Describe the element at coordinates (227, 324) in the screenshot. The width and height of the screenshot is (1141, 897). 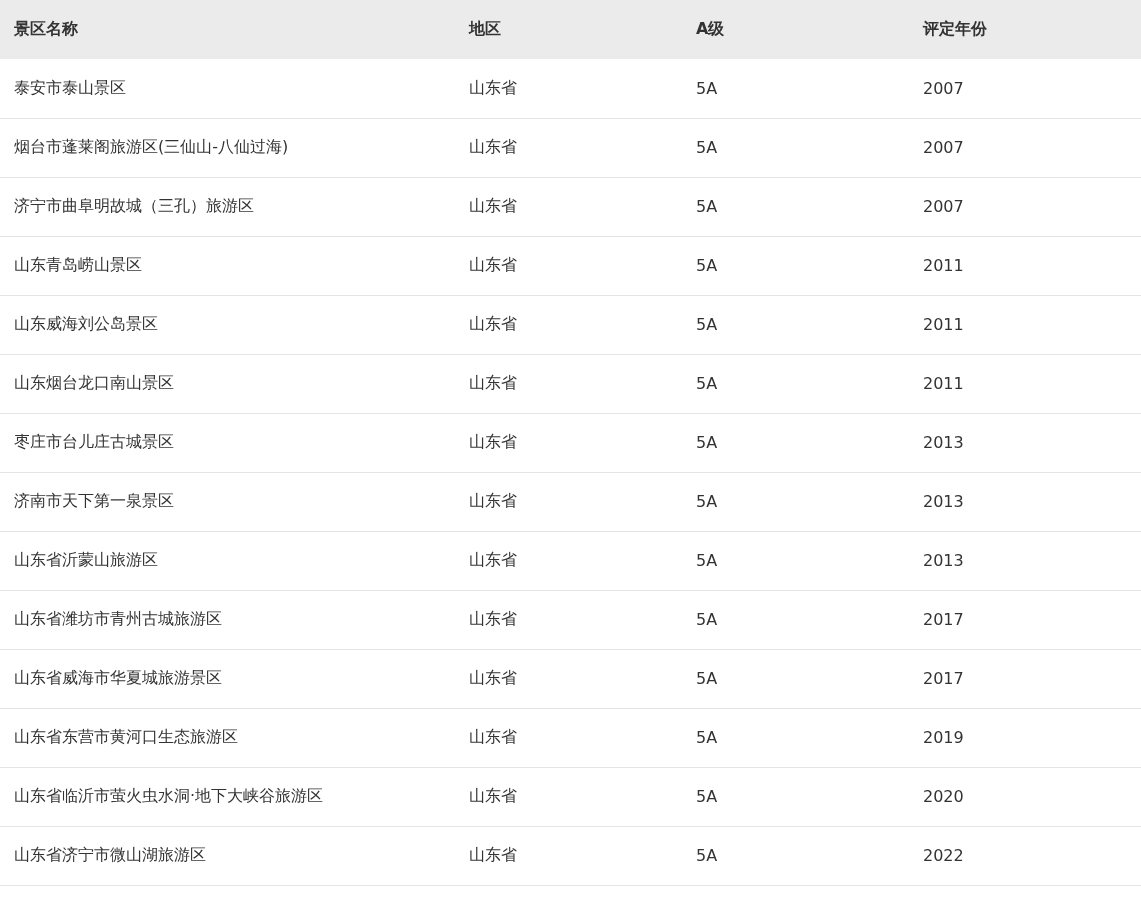
I see `table-cell: 山东威海刘公岛景区` at that location.